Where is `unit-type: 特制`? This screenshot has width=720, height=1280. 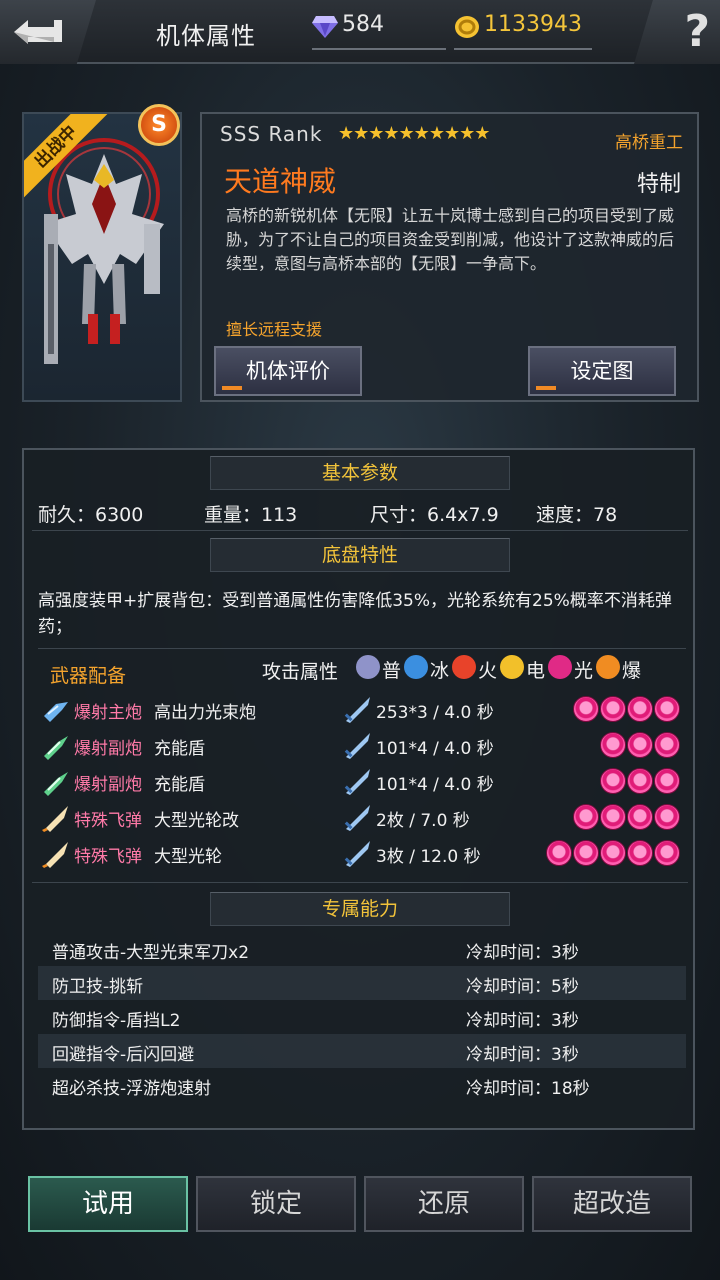 unit-type: 特制 is located at coordinates (658, 184).